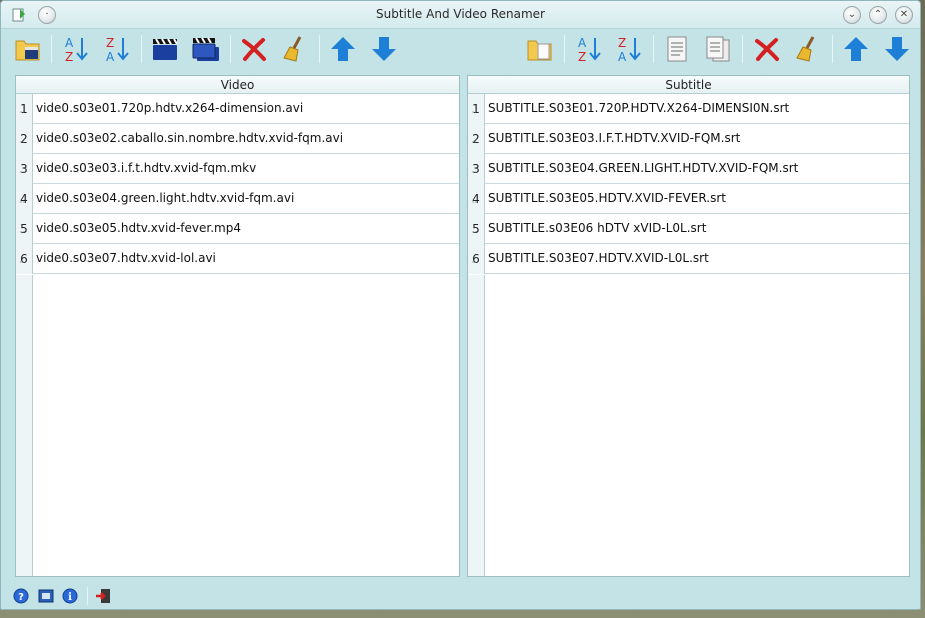 Image resolution: width=925 pixels, height=618 pixels. I want to click on status-bar: ? i, so click(460, 596).